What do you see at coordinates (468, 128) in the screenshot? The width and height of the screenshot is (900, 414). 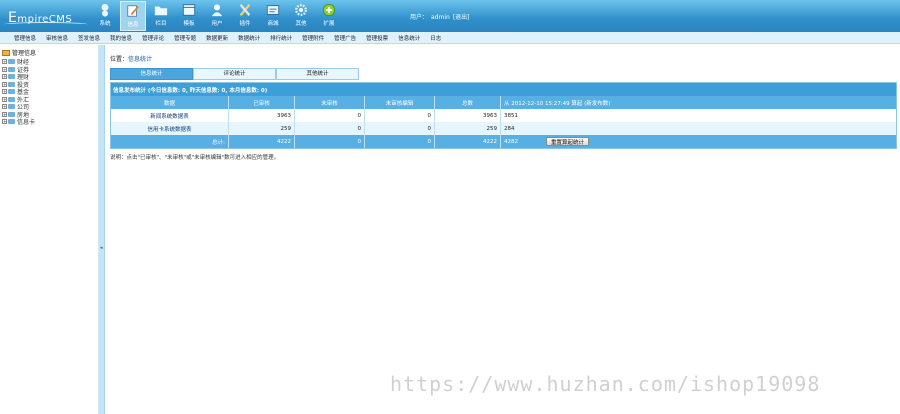 I see `total-count: 259` at bounding box center [468, 128].